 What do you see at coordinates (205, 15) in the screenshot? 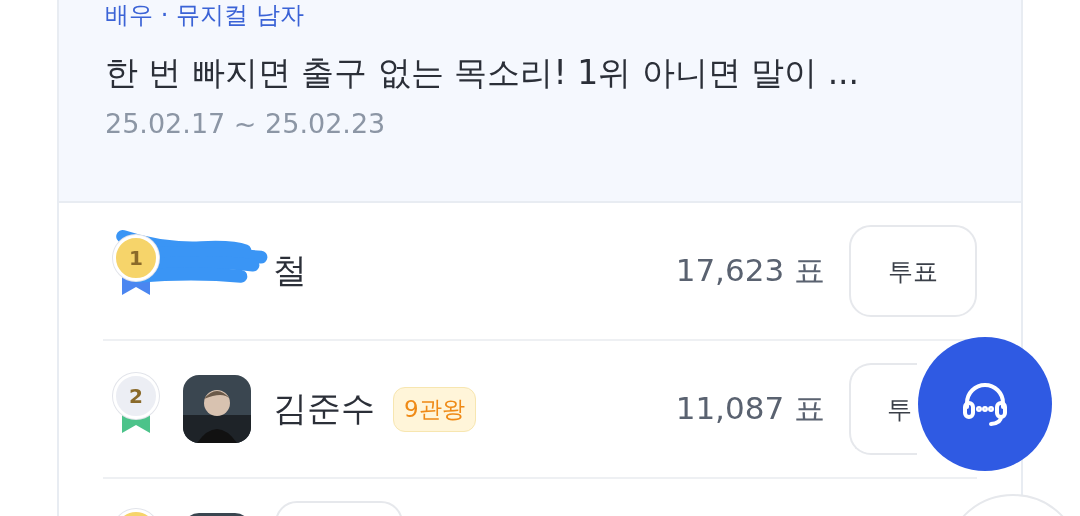
I see `category-label: 배우 · 뮤지컬 남자` at bounding box center [205, 15].